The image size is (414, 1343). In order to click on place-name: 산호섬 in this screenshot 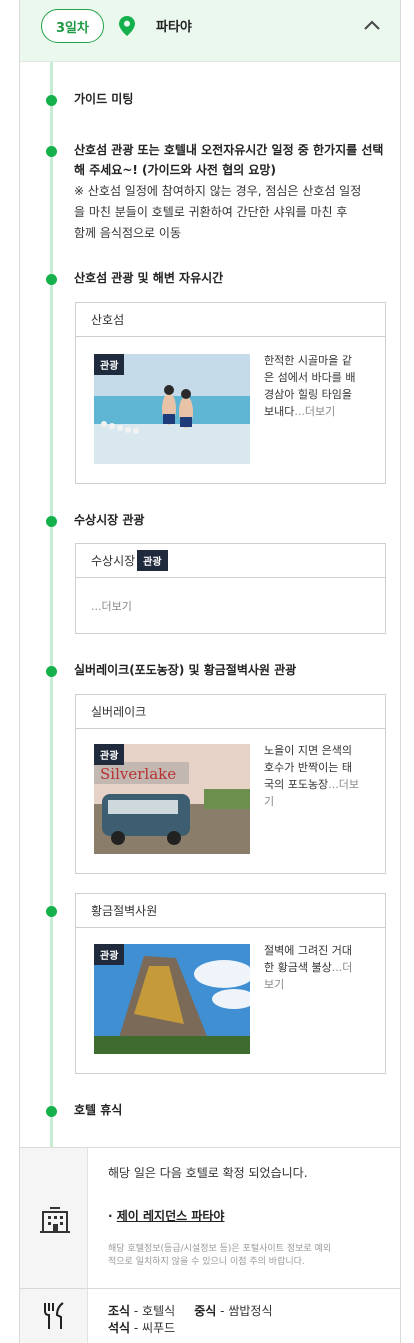, I will do `click(230, 320)`.